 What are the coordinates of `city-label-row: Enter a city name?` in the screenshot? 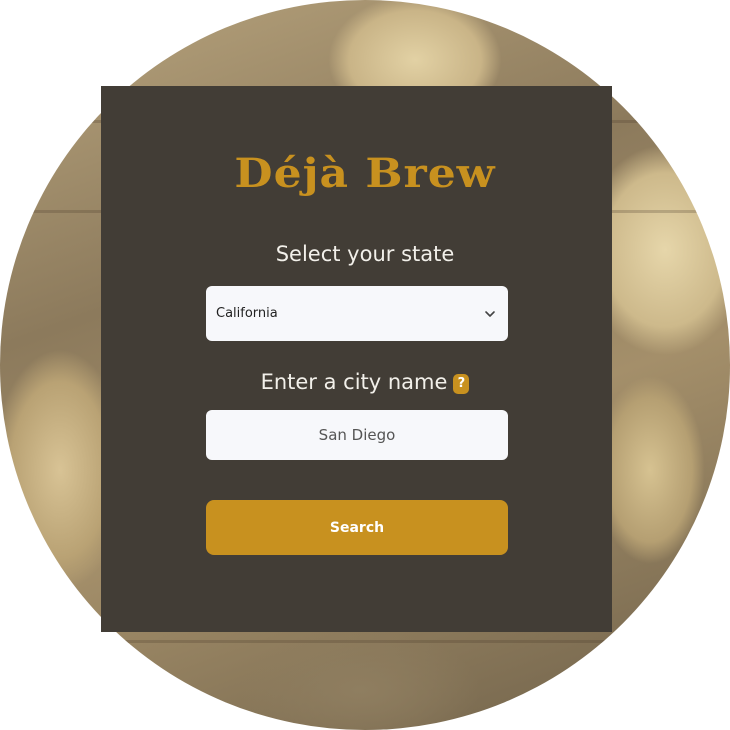 It's located at (365, 382).